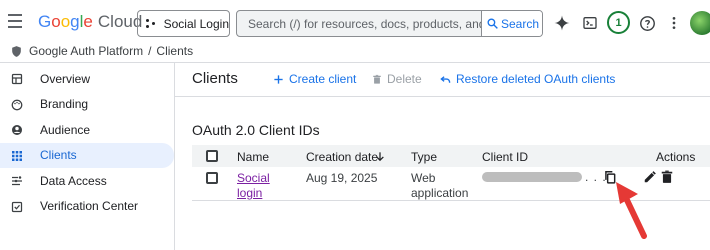  Describe the element at coordinates (618, 22) in the screenshot. I see `notifications-badge: 1` at that location.